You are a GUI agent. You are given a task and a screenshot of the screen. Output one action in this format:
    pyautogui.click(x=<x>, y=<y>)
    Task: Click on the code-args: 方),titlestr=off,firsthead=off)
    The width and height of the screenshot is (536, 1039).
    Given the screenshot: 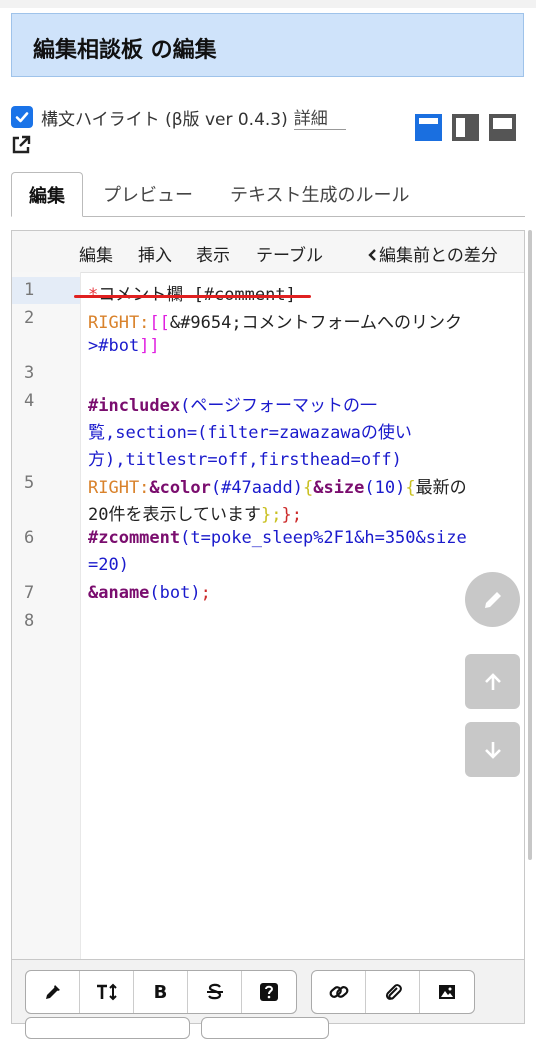 What is the action you would take?
    pyautogui.click(x=245, y=460)
    